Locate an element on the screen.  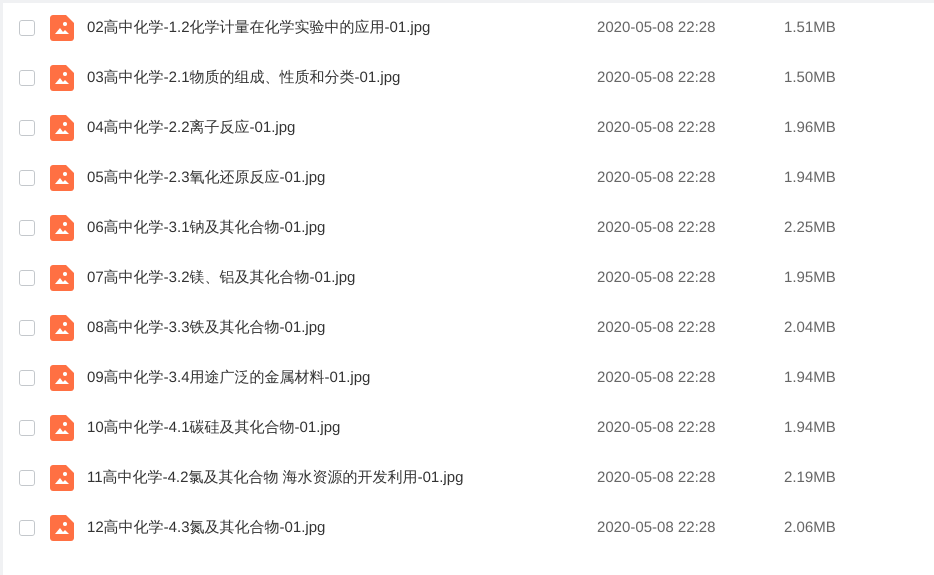
file-size: 1.96MB is located at coordinates (810, 128).